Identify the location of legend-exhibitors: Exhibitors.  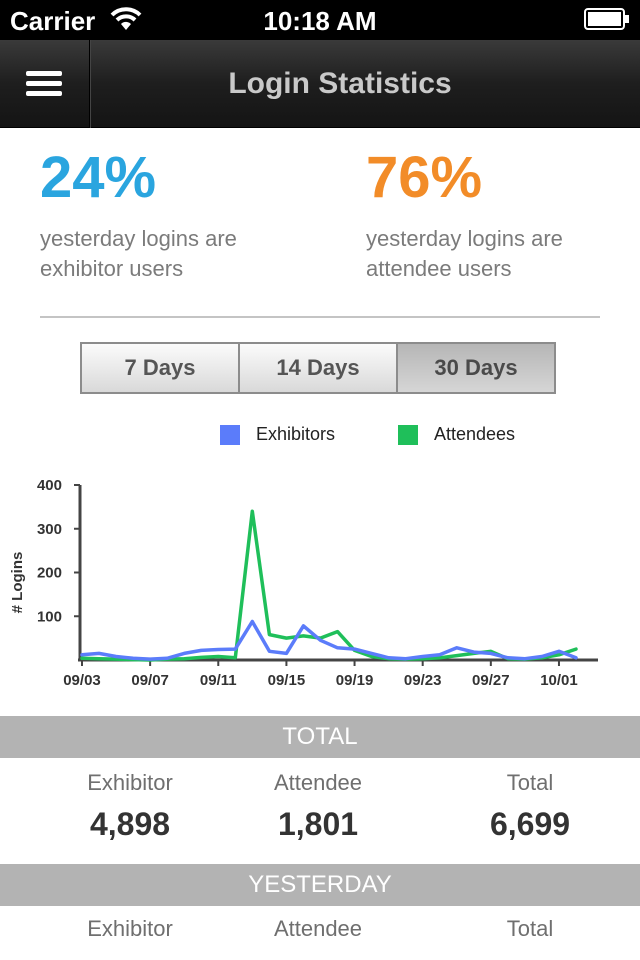
(277, 434).